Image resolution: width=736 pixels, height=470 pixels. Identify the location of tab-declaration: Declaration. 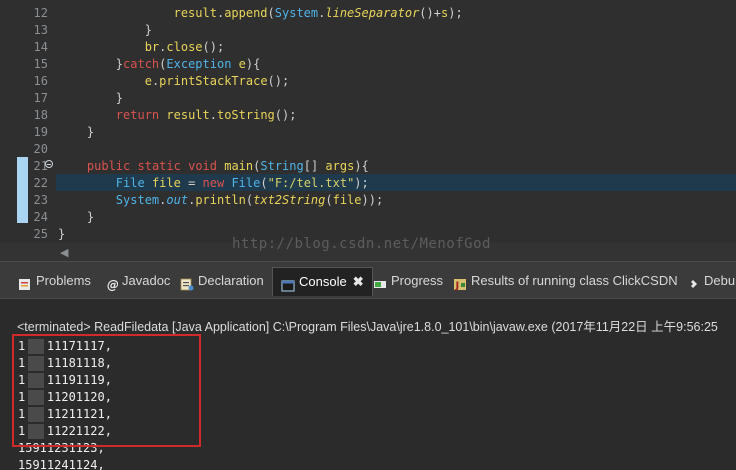
(222, 281).